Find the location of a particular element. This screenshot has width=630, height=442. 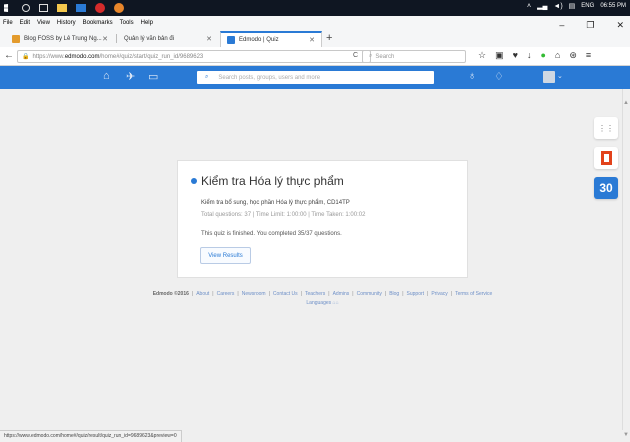

footer-link-community: Community is located at coordinates (369, 294).